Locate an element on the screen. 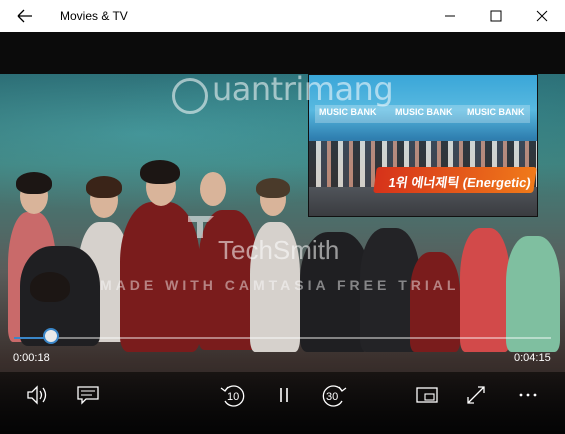 The image size is (565, 434). mini-view-icon is located at coordinates (427, 395).